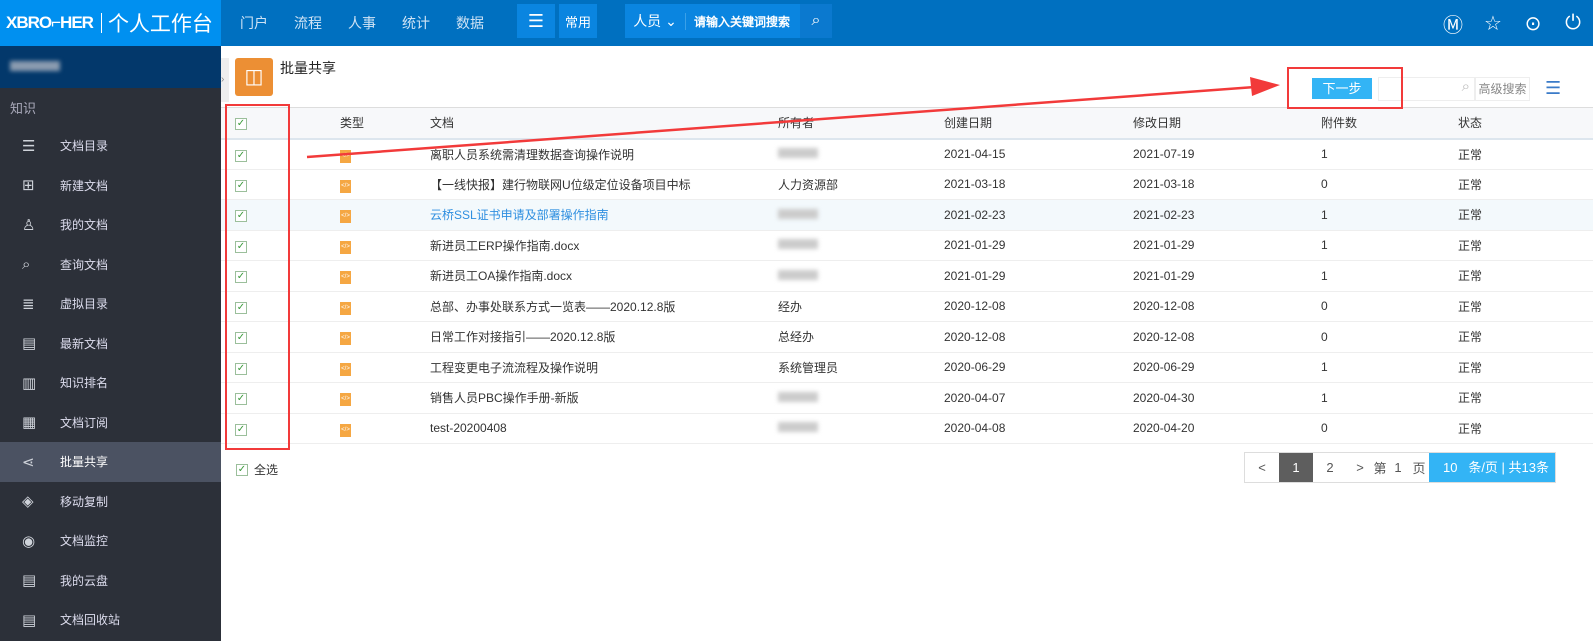 The width and height of the screenshot is (1593, 641). What do you see at coordinates (110, 186) in the screenshot?
I see `sidebar-item: ⊞ 新建文档` at bounding box center [110, 186].